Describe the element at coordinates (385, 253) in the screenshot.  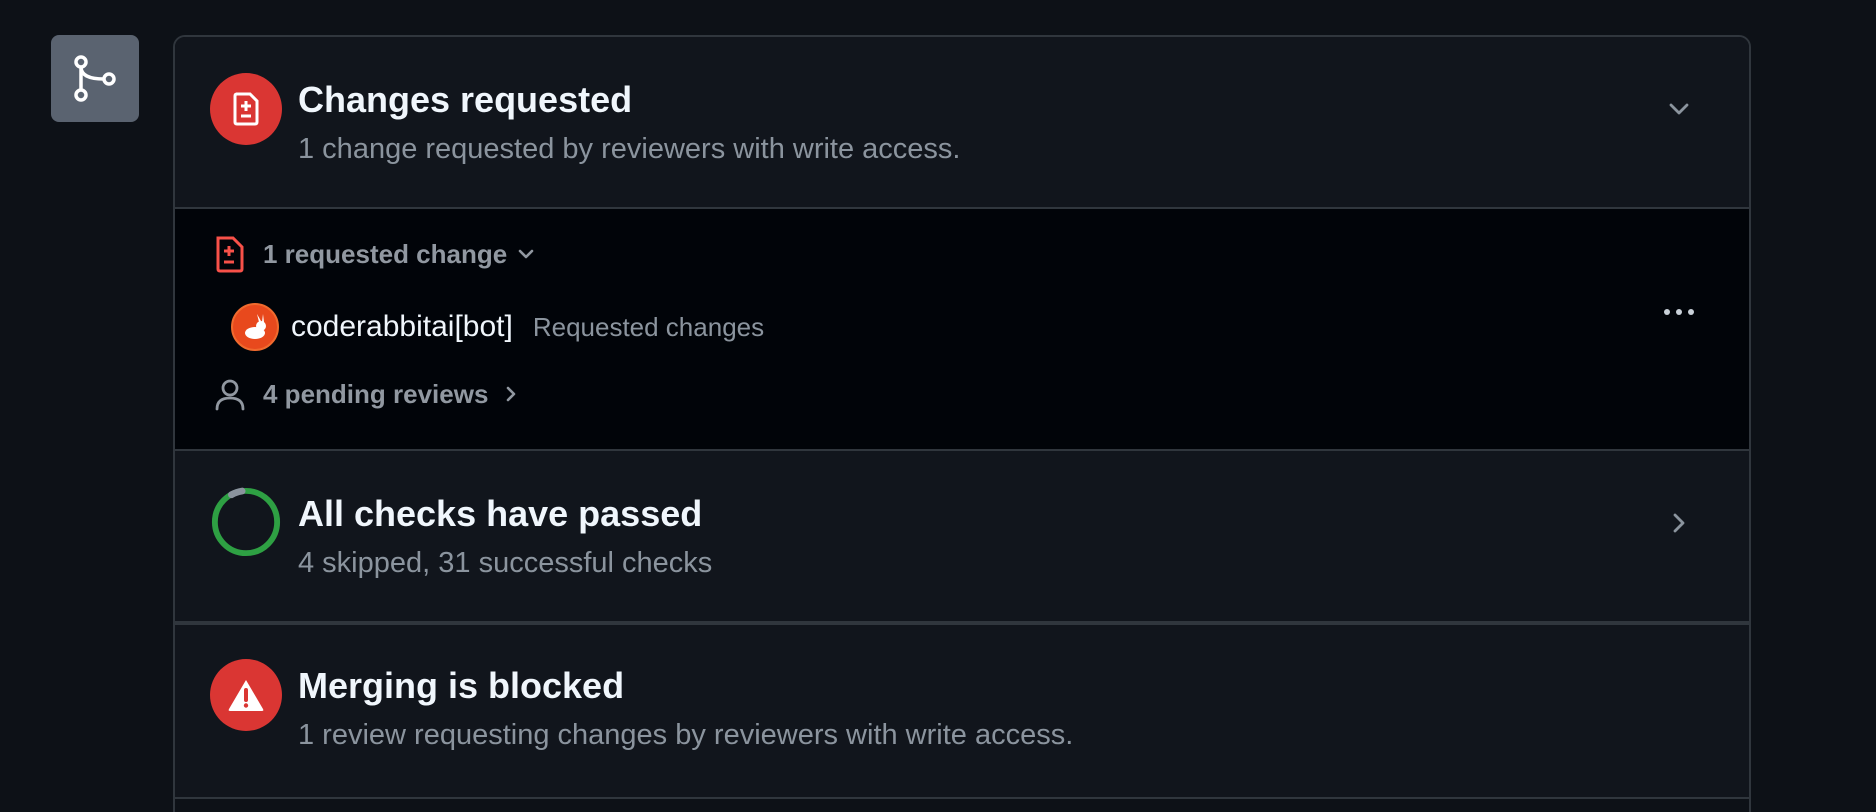
I see `requested-change-label: 1 requested change` at that location.